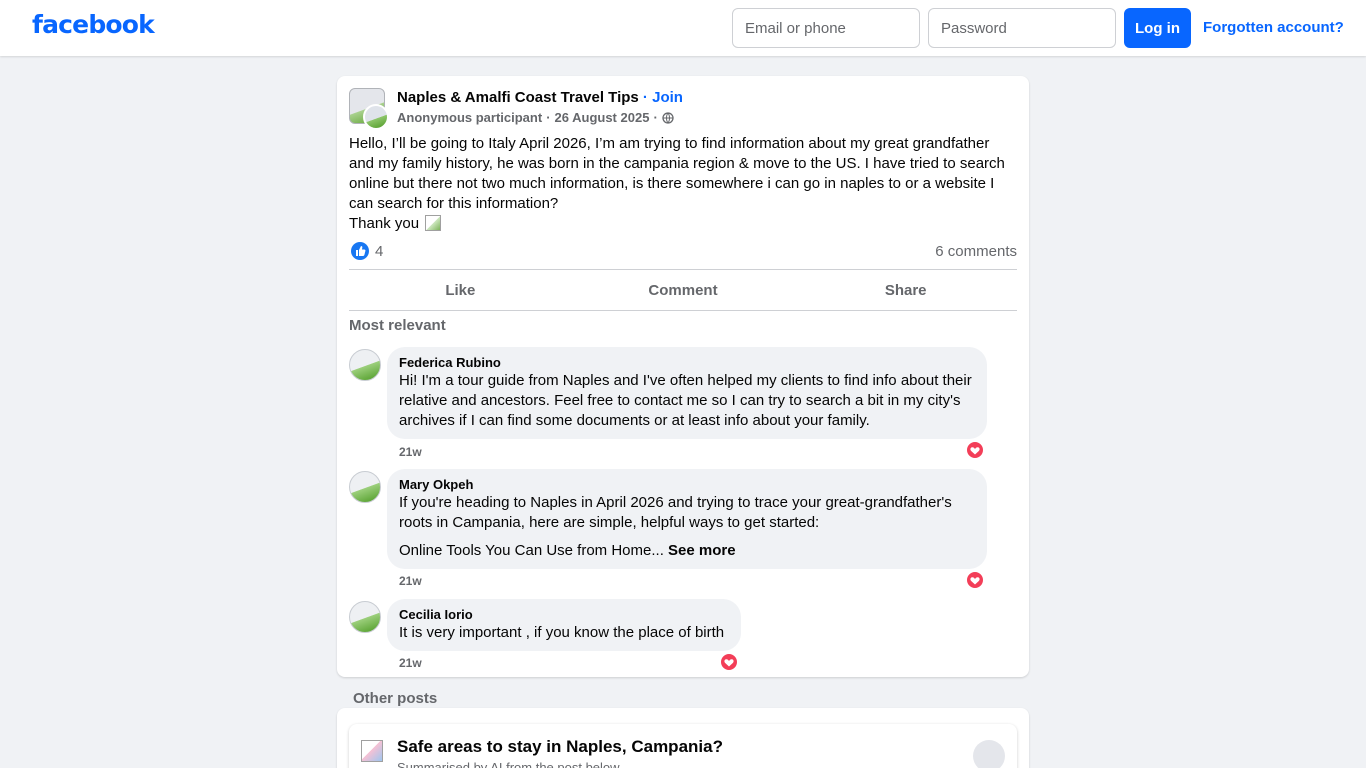 The height and width of the screenshot is (768, 1366). Describe the element at coordinates (667, 97) in the screenshot. I see `join-link: Join` at that location.